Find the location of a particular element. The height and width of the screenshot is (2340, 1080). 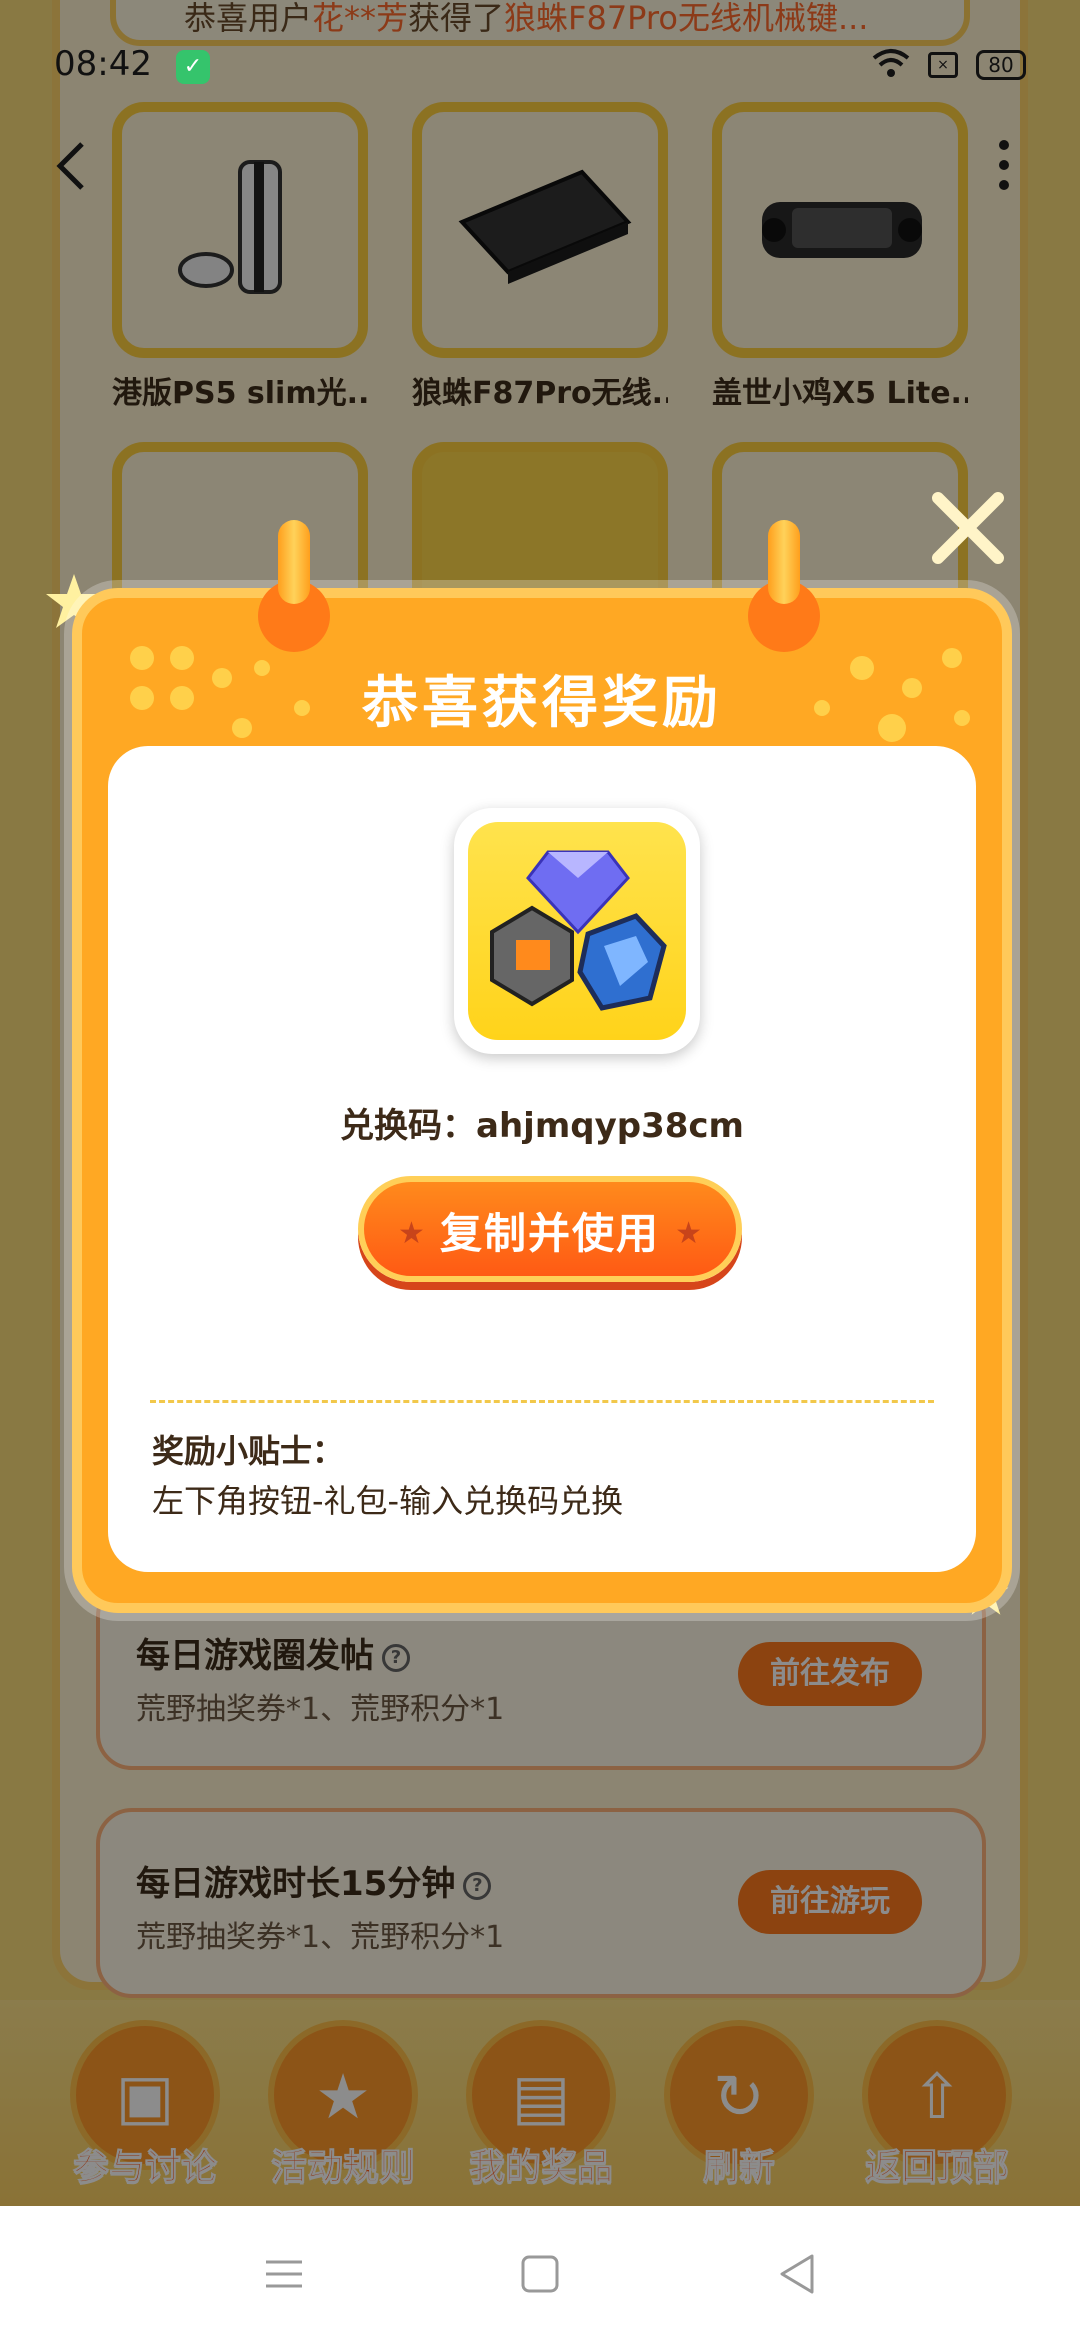

copy-and-use-button: ★ 复制并使用 ★ is located at coordinates (550, 1229).